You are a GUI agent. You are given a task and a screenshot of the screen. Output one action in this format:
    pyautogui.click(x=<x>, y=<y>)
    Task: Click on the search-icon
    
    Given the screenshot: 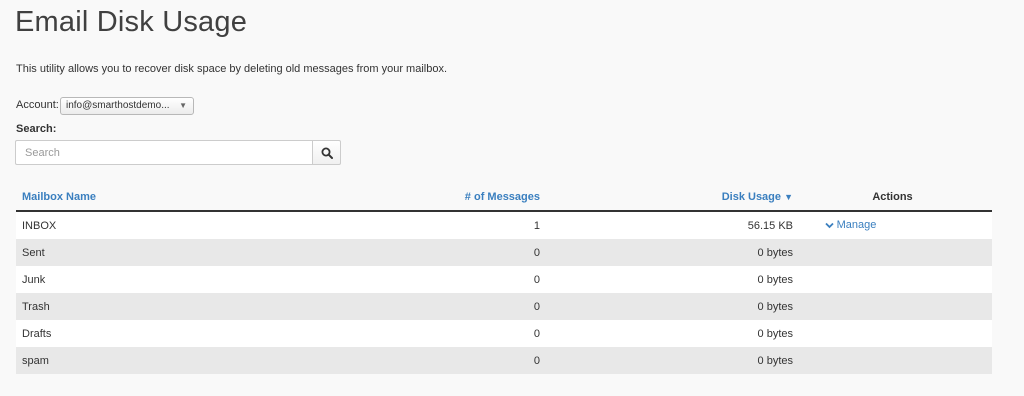 What is the action you would take?
    pyautogui.click(x=327, y=153)
    